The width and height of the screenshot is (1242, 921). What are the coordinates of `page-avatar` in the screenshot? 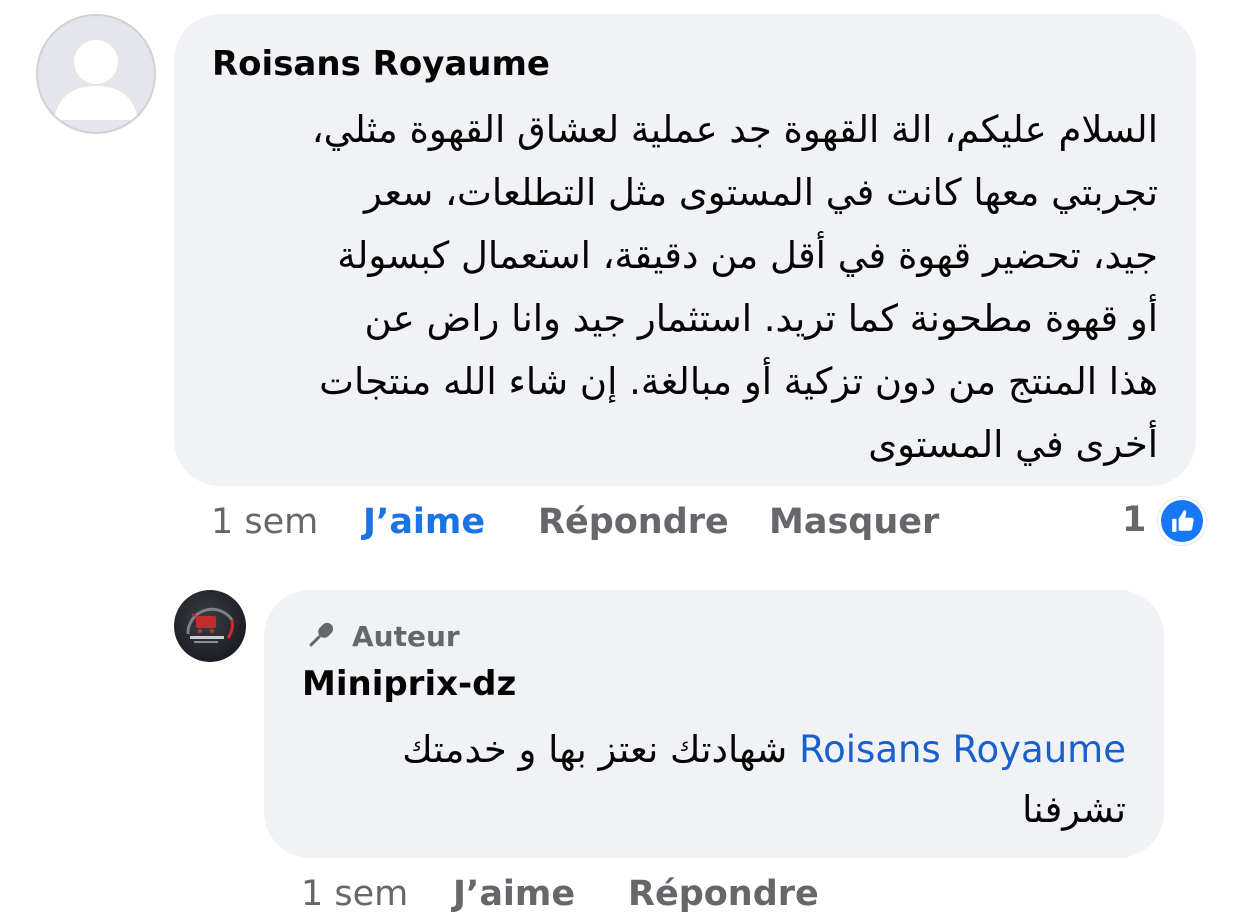 It's located at (210, 626).